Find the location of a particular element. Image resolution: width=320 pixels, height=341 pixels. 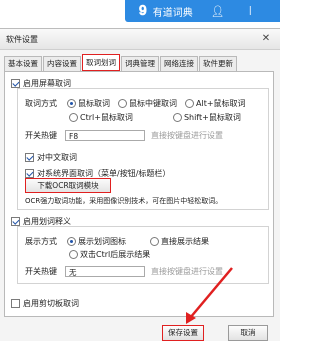

radio-shift is located at coordinates (177, 117).